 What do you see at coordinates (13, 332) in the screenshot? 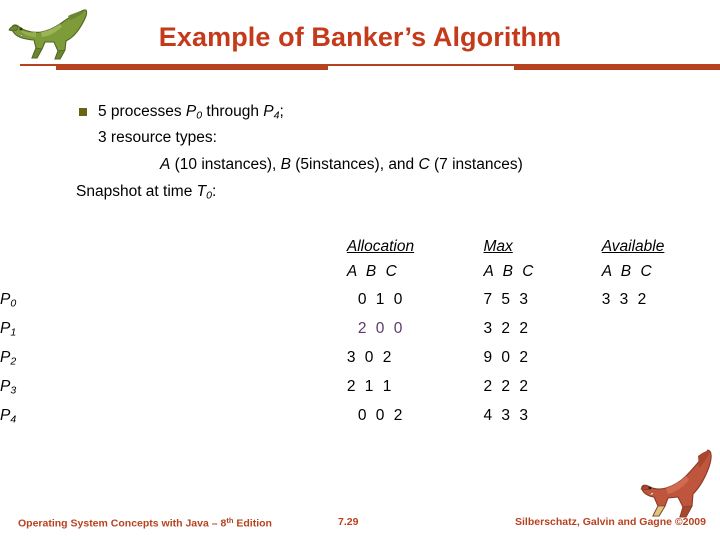
I see `process-id-subscript: 1` at bounding box center [13, 332].